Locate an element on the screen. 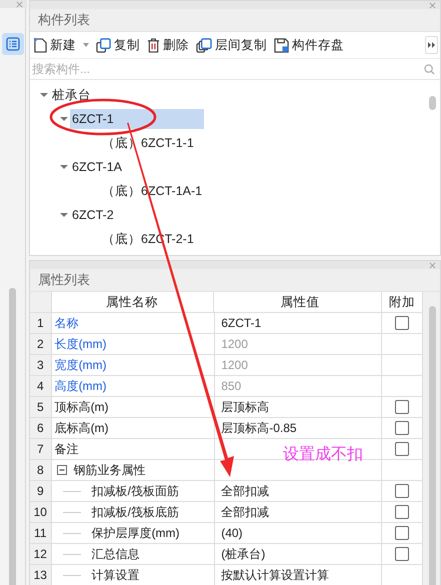 The image size is (441, 585). double-arrow-icon is located at coordinates (432, 45).